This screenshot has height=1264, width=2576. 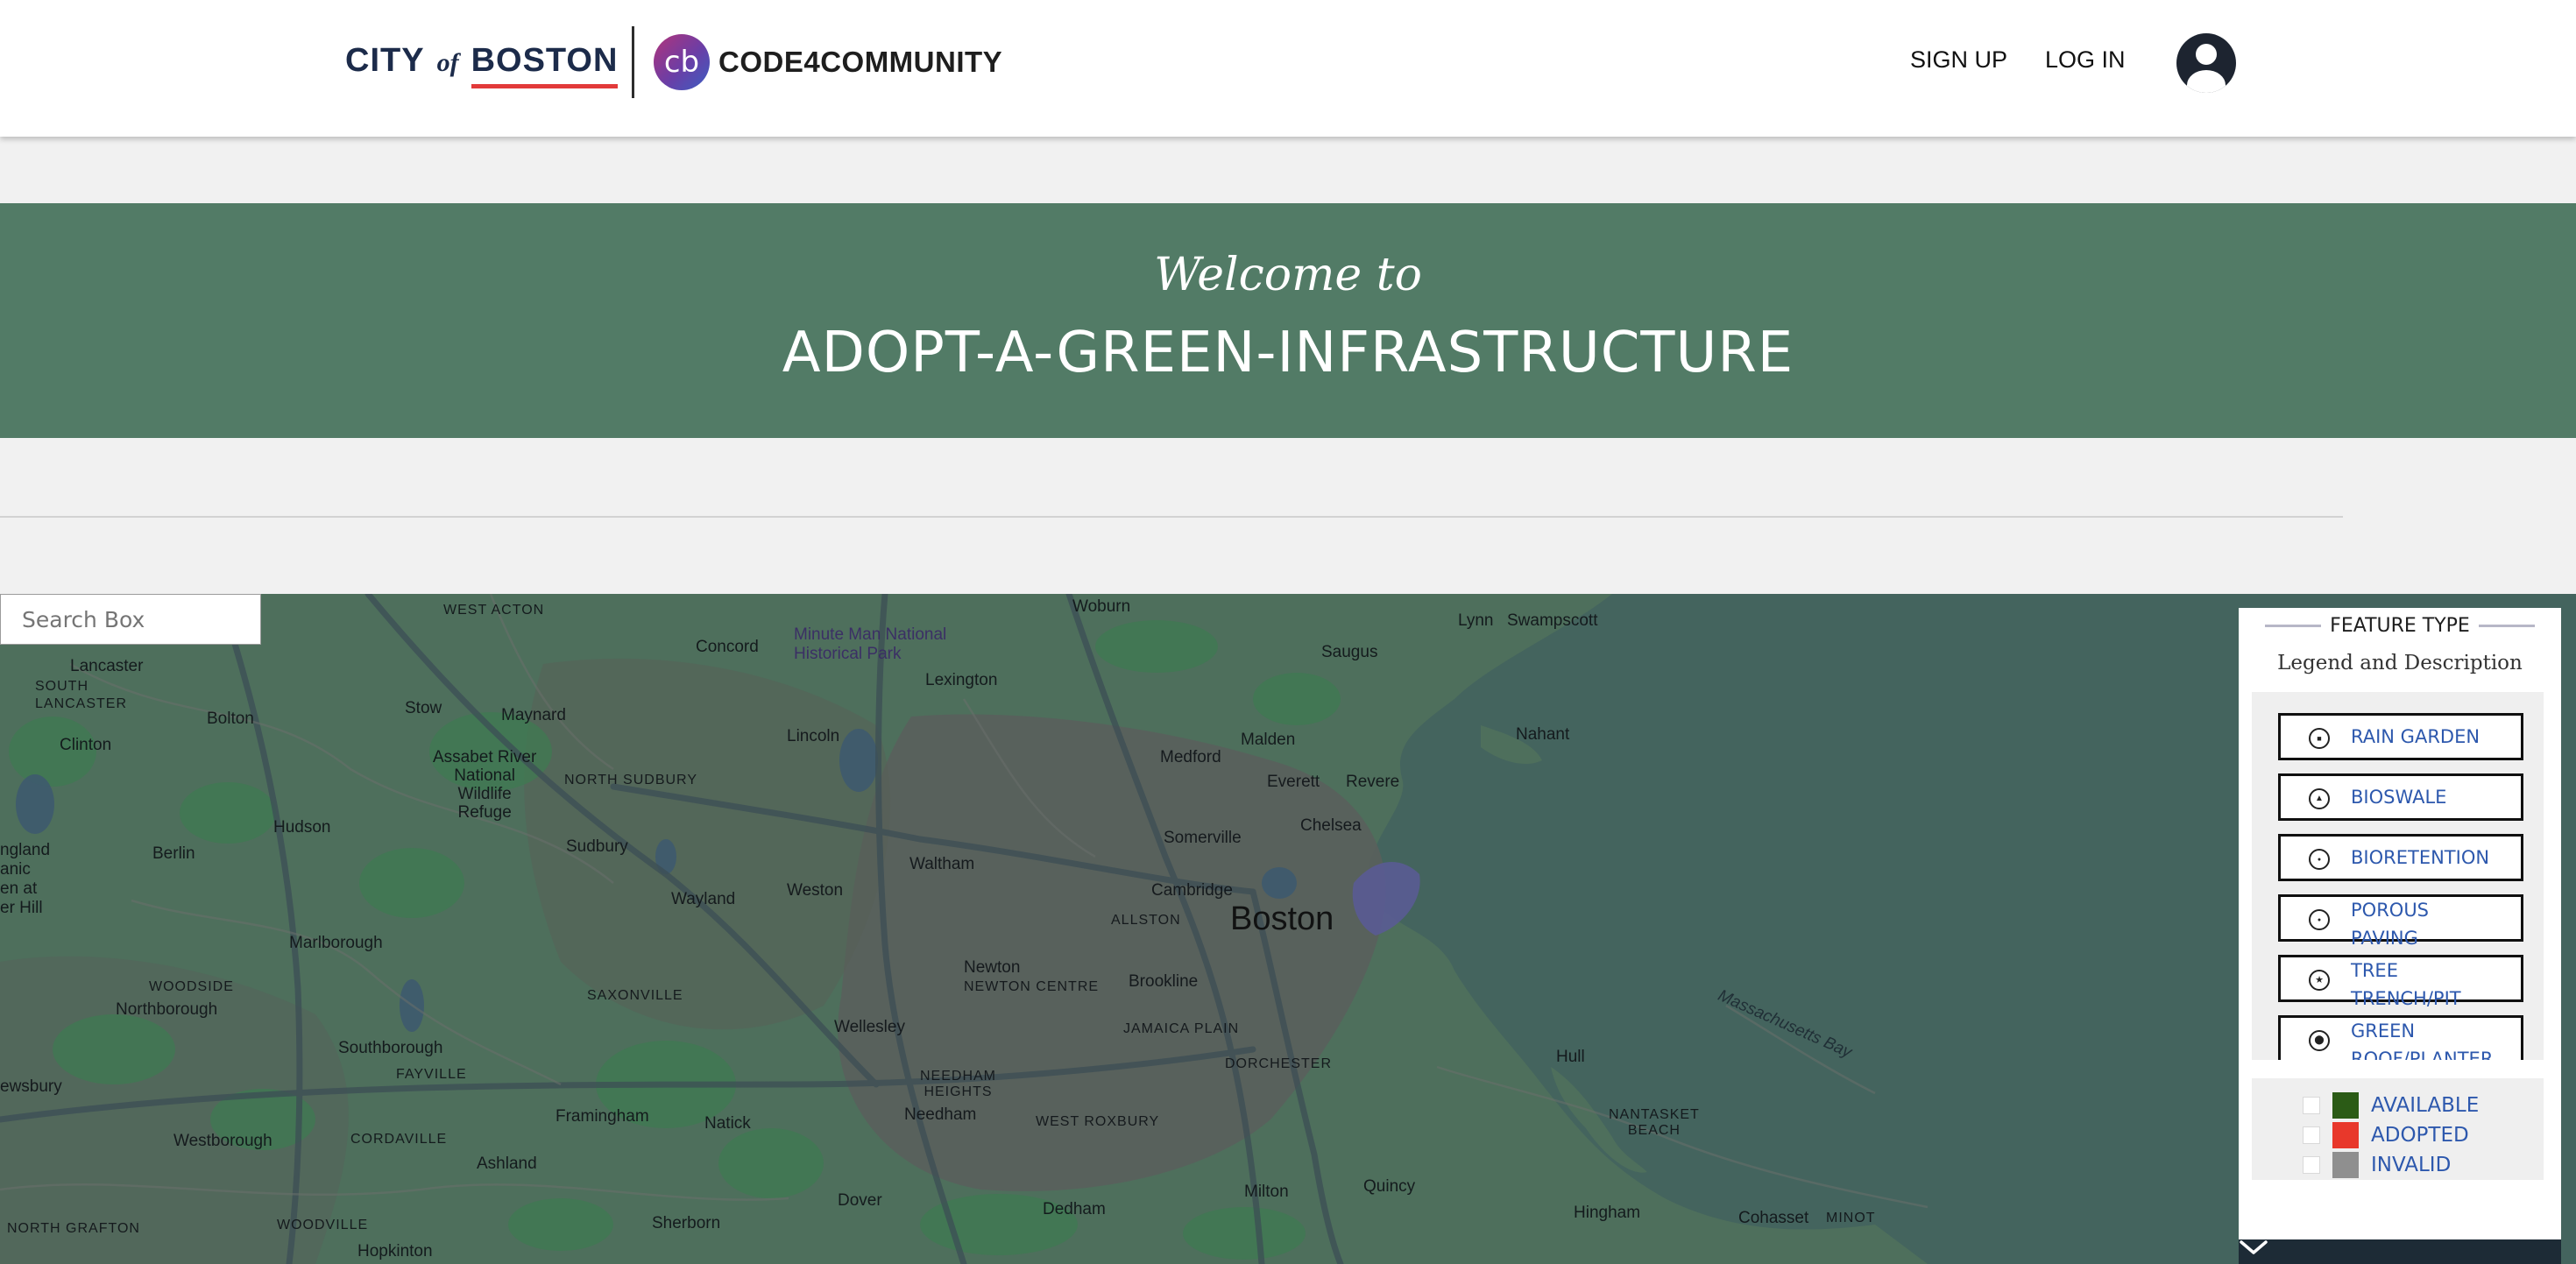 What do you see at coordinates (2400, 1251) in the screenshot?
I see `legend-collapse-button` at bounding box center [2400, 1251].